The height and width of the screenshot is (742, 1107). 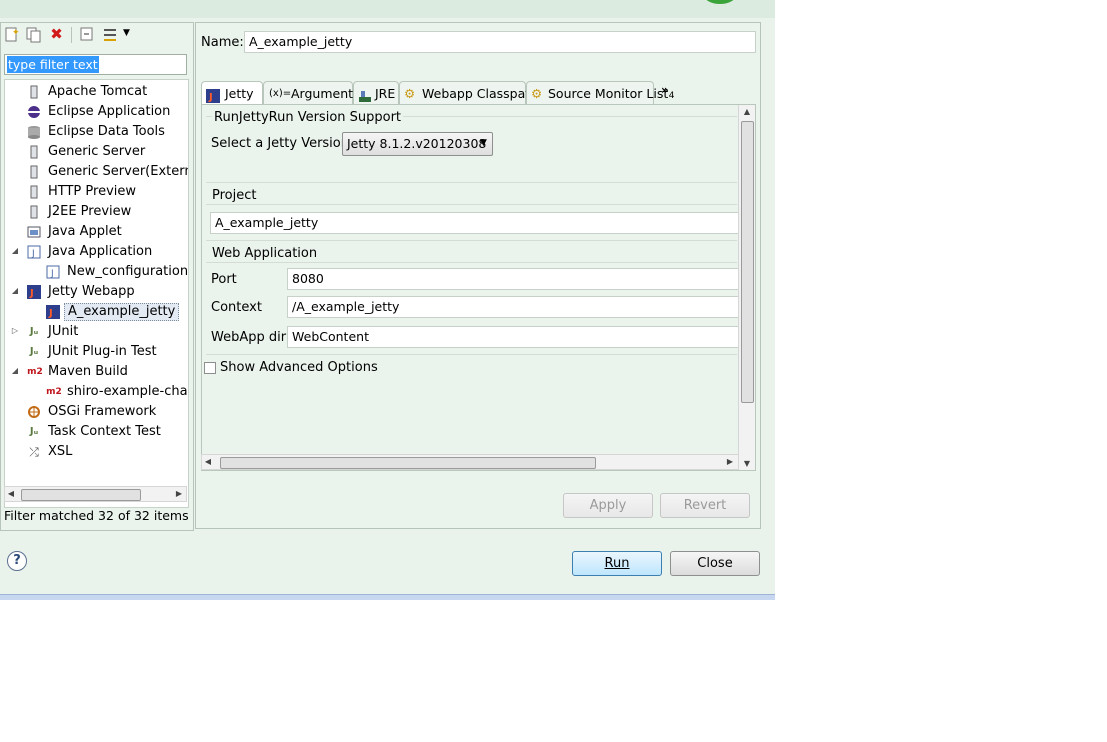 I want to click on overflow-count: 4, so click(x=671, y=96).